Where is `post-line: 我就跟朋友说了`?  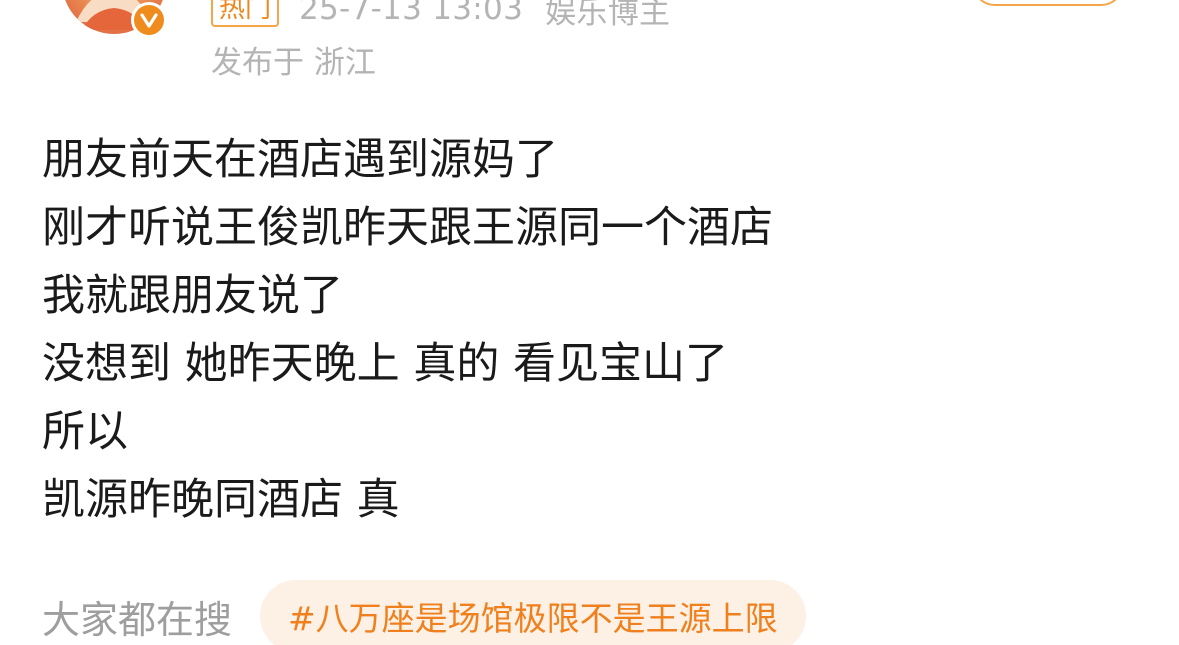
post-line: 我就跟朋友说了 is located at coordinates (192, 296).